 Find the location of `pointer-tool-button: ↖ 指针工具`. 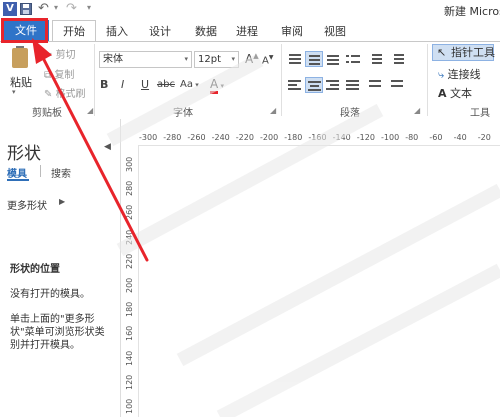

pointer-tool-button: ↖ 指针工具 is located at coordinates (463, 52).